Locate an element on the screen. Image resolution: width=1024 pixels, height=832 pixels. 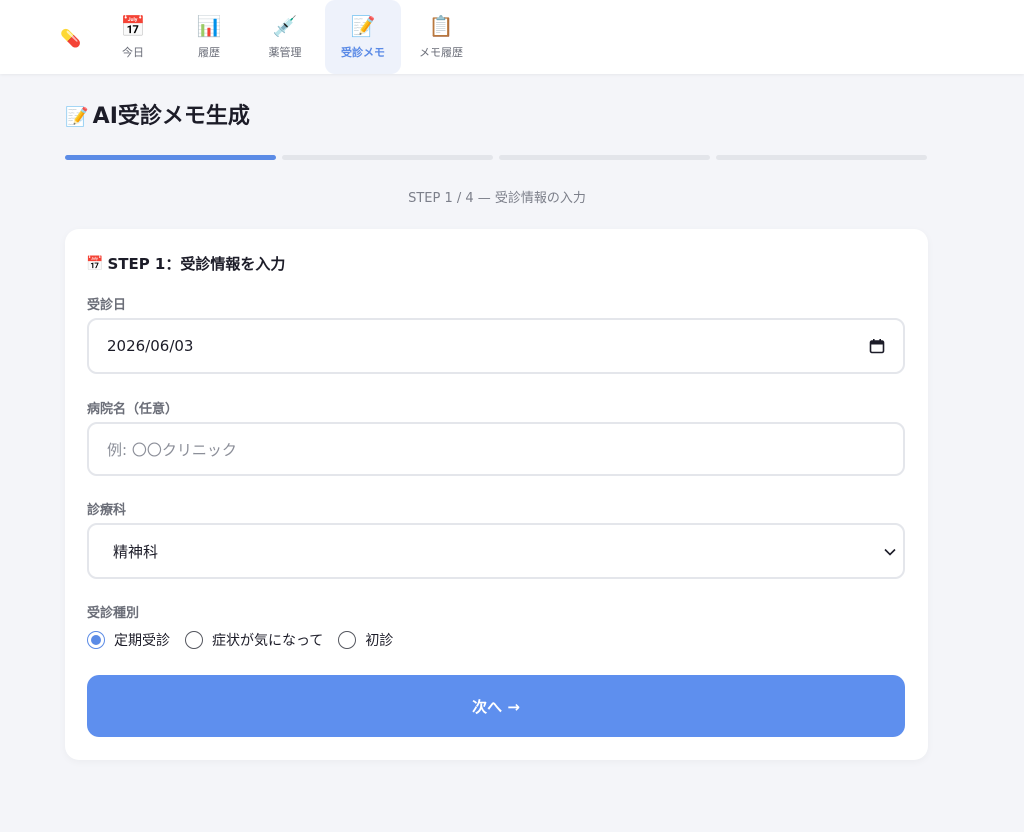
tab-history: 📊 履歴 is located at coordinates (209, 37).